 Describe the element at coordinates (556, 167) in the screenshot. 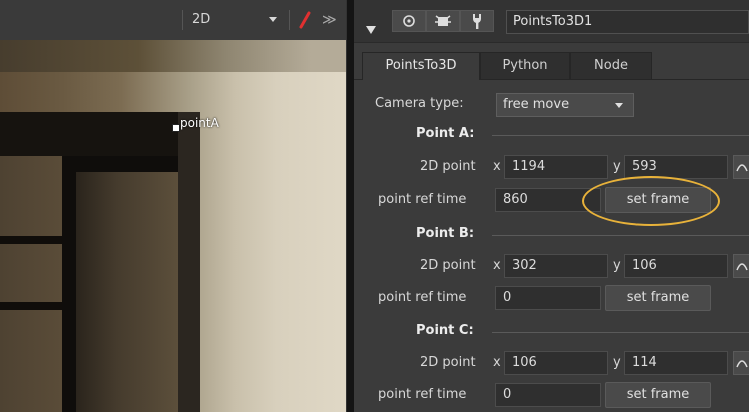

I see `point-a-x-input: 1194` at that location.